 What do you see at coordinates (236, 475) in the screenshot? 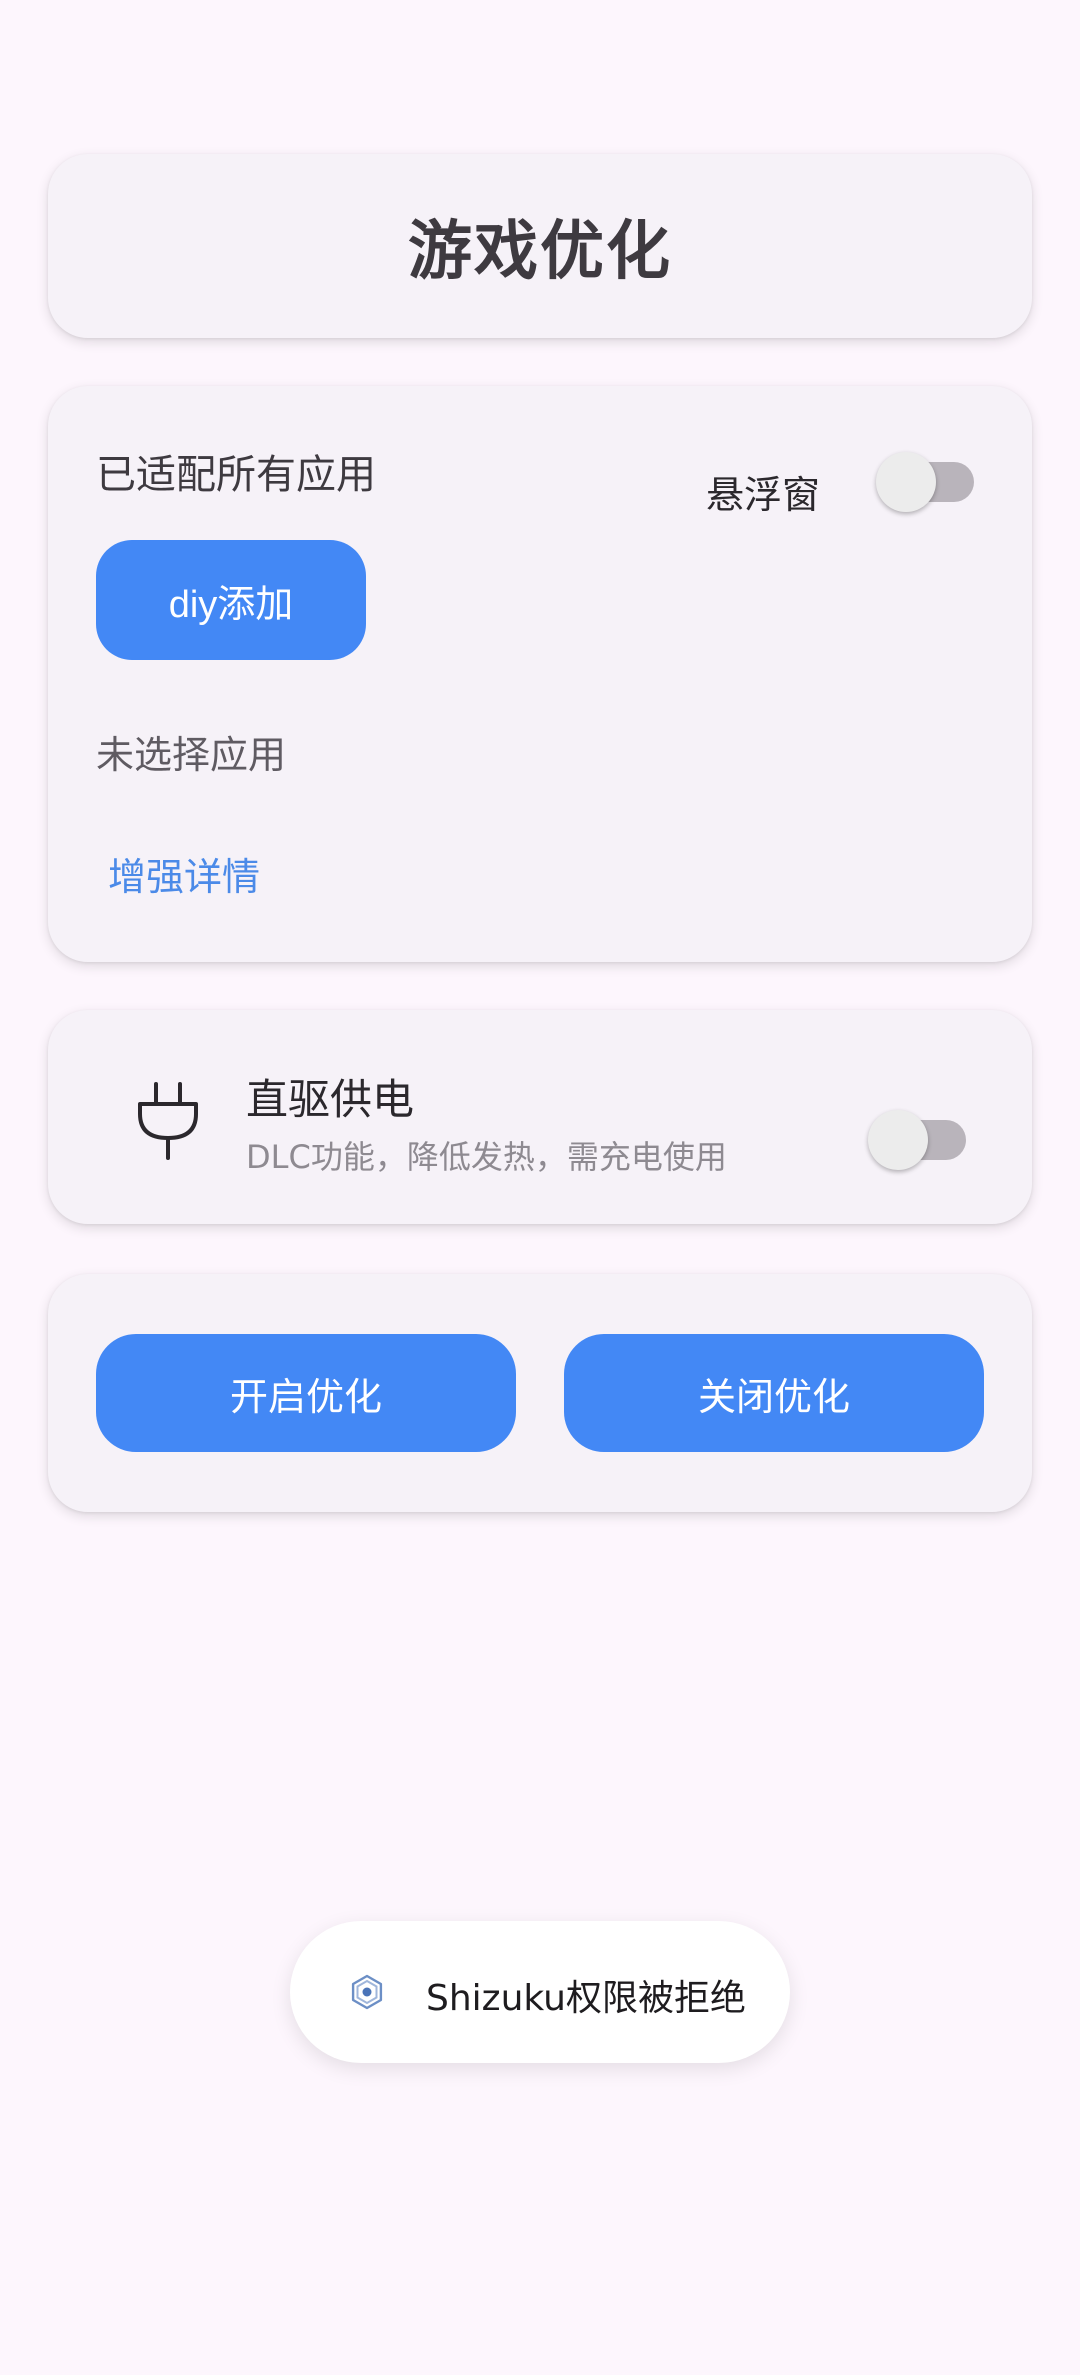
I see `app-adapt-status: 已适配所有应用` at bounding box center [236, 475].